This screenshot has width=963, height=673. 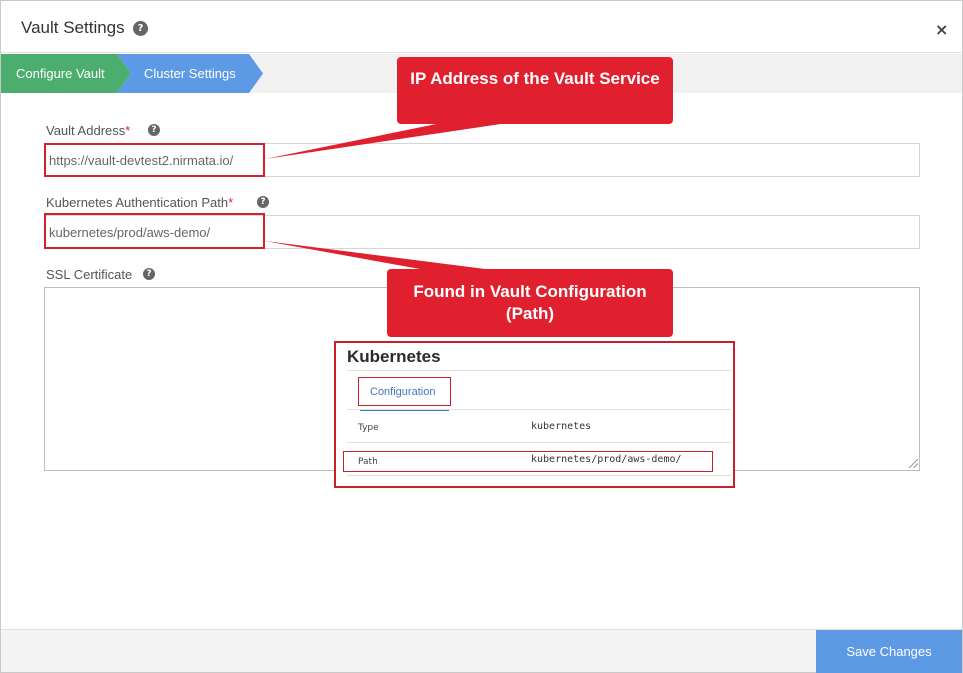 I want to click on close-button: ×, so click(x=941, y=29).